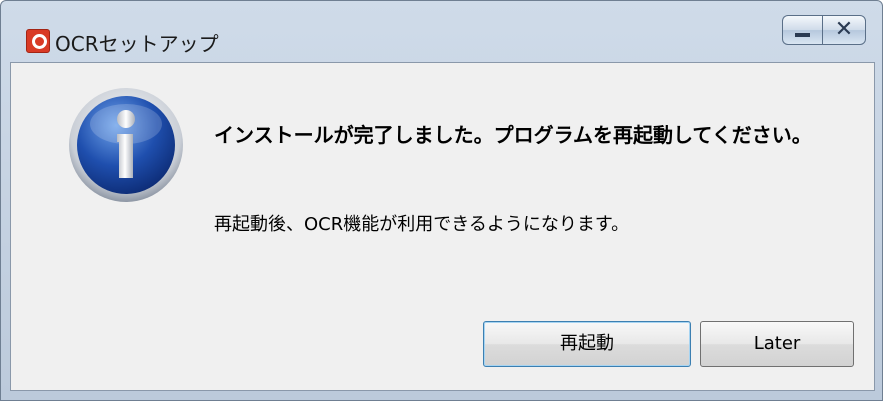 This screenshot has height=401, width=883. What do you see at coordinates (587, 344) in the screenshot?
I see `restart-button: 再起動` at bounding box center [587, 344].